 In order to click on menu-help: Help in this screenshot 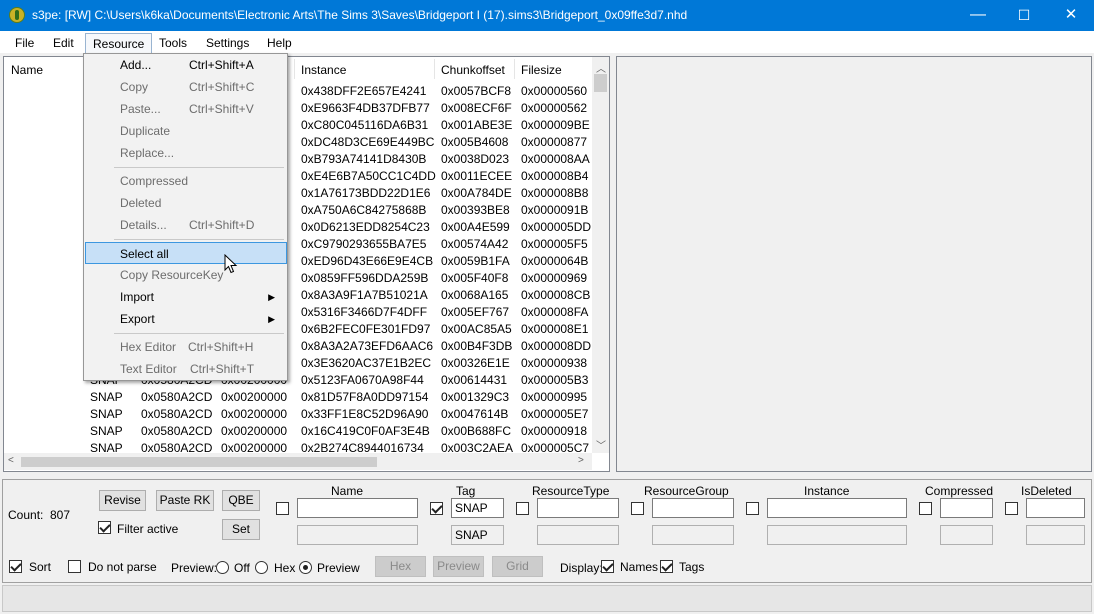, I will do `click(279, 44)`.